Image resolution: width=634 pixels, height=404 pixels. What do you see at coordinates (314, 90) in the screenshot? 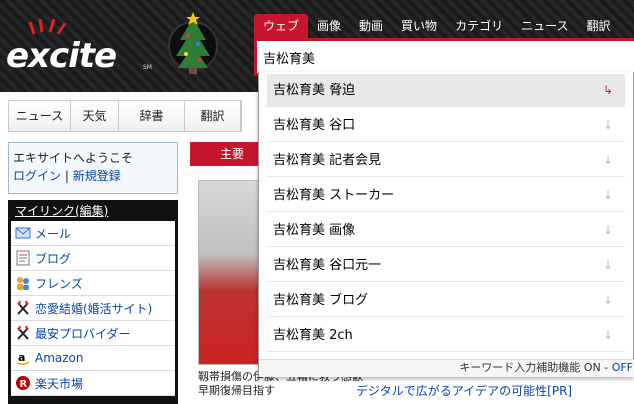
I see `suggestion-text: 吉松育美 脅迫` at bounding box center [314, 90].